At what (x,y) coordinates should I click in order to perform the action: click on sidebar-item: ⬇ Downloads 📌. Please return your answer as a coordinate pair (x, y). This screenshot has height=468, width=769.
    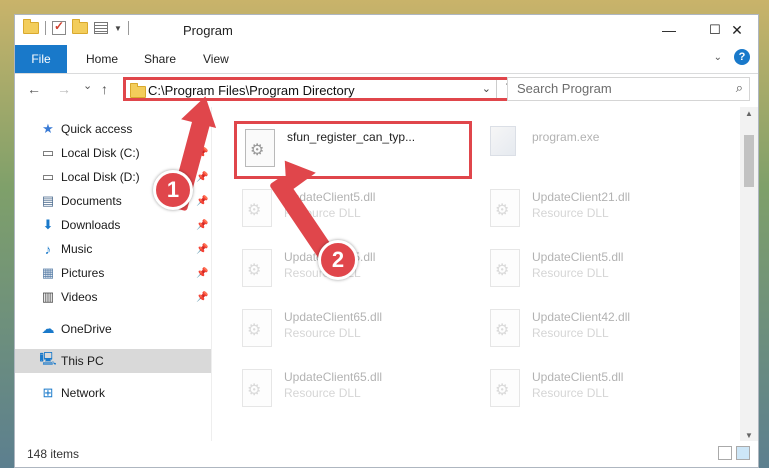
    Looking at the image, I should click on (113, 225).